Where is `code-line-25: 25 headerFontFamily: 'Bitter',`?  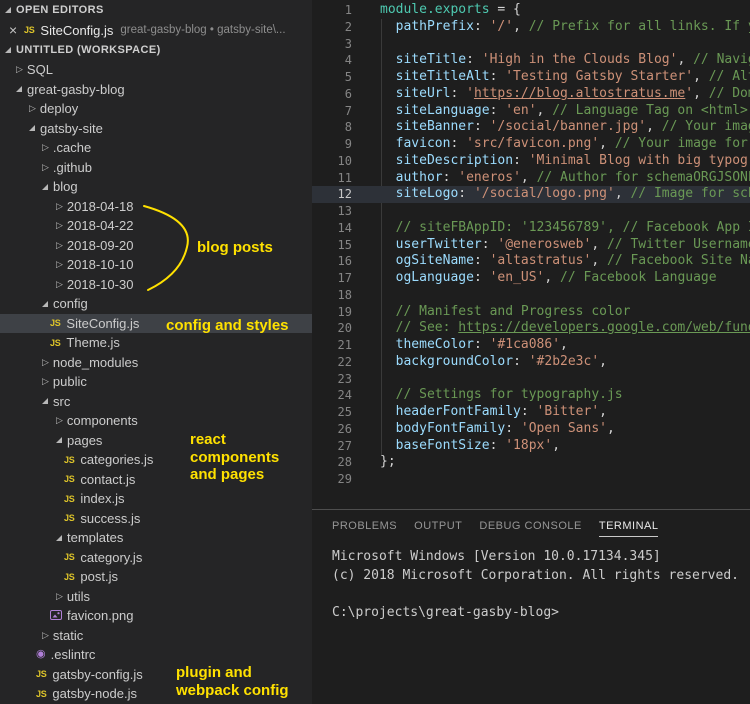
code-line-25: 25 headerFontFamily: 'Bitter', is located at coordinates (531, 412).